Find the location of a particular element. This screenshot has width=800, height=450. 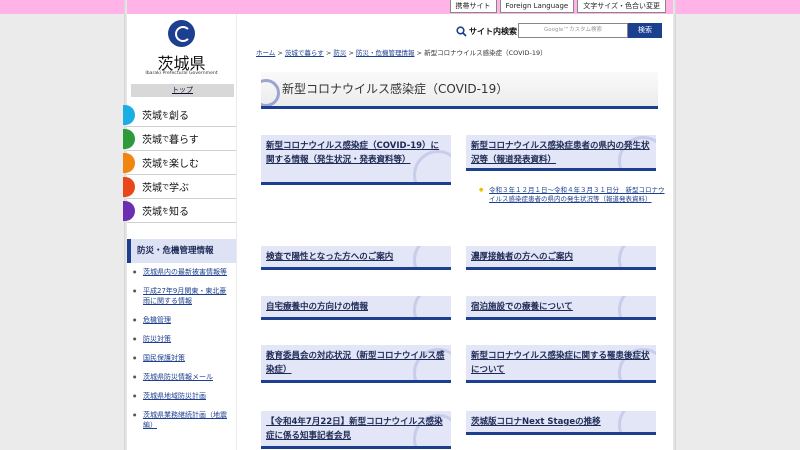

nav-item-enjoy: 茨城を楽しむ is located at coordinates (179, 163).